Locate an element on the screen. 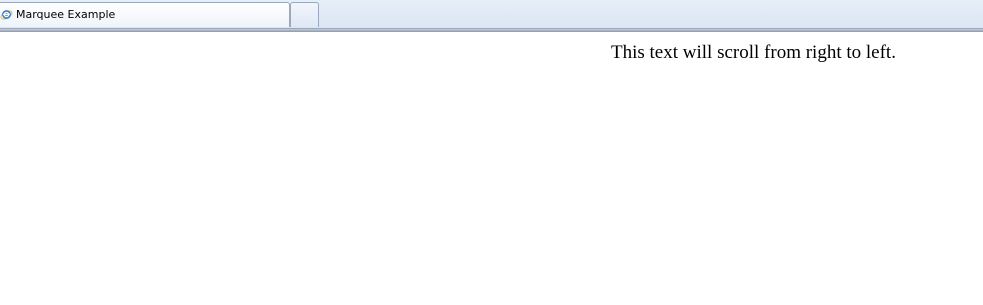  ie-icon is located at coordinates (6, 14).